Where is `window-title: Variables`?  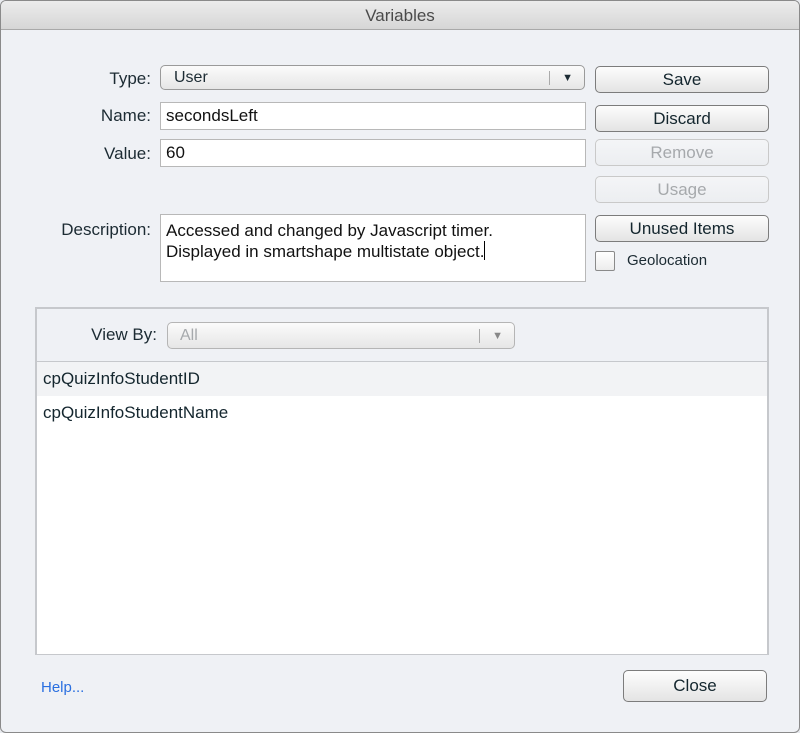
window-title: Variables is located at coordinates (400, 15).